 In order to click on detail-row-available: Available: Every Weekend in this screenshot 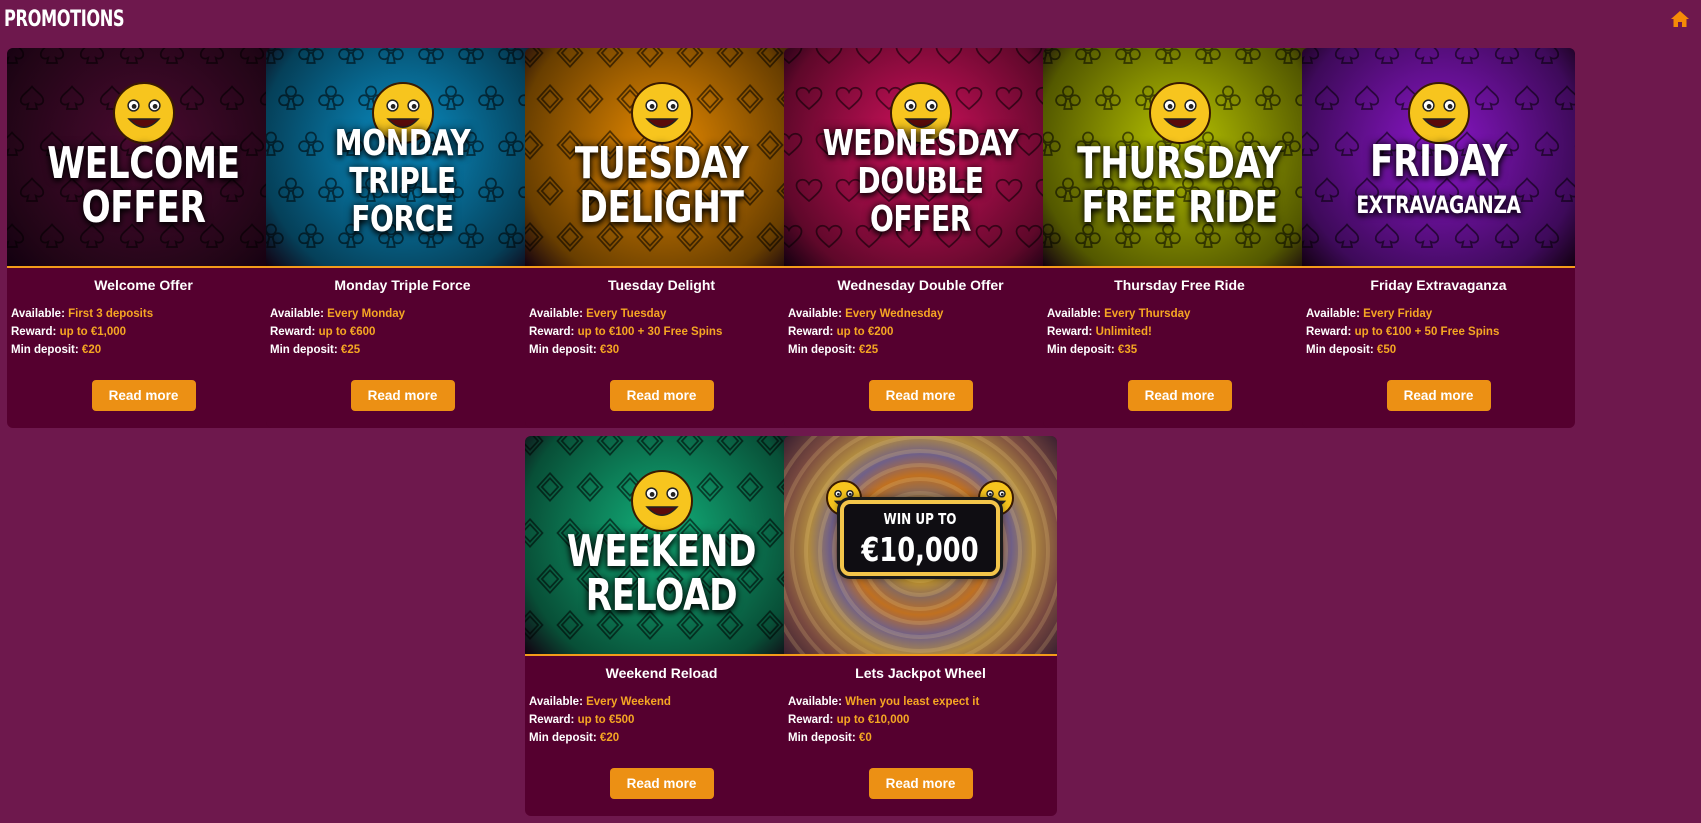, I will do `click(663, 702)`.